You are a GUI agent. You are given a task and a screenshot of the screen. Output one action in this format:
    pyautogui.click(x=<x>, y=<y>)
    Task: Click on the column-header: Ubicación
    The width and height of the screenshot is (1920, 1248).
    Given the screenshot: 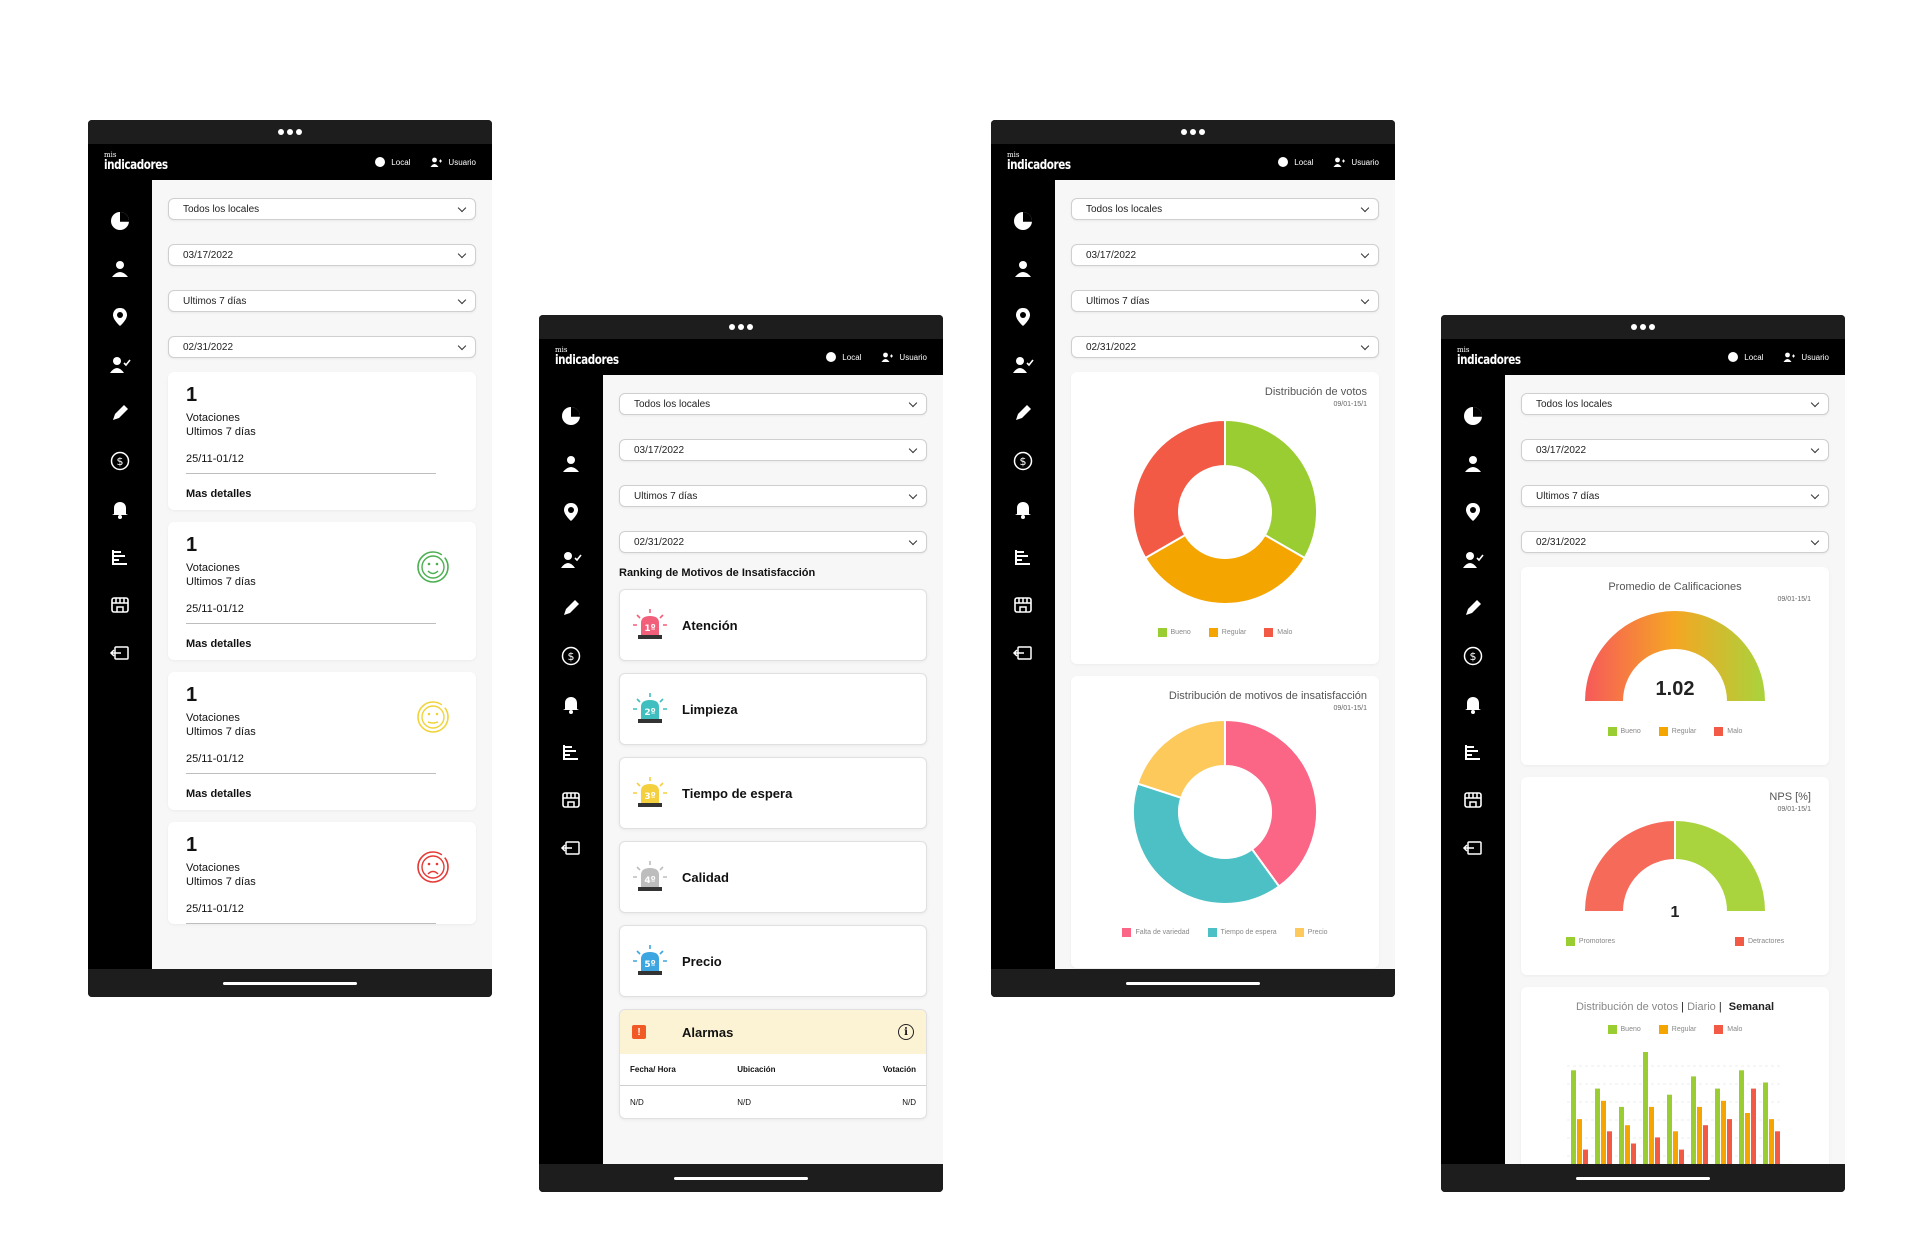 What is the action you would take?
    pyautogui.click(x=756, y=1069)
    